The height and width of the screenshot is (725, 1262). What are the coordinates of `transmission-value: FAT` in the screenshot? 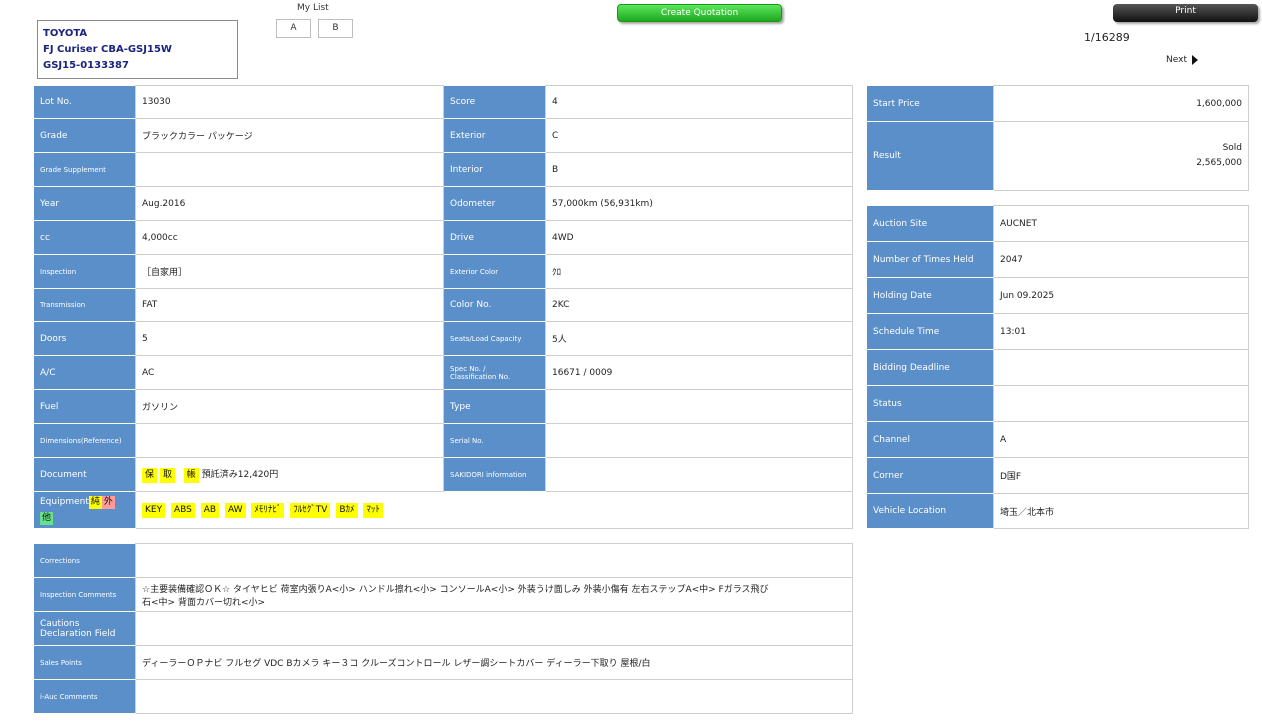 It's located at (289, 305).